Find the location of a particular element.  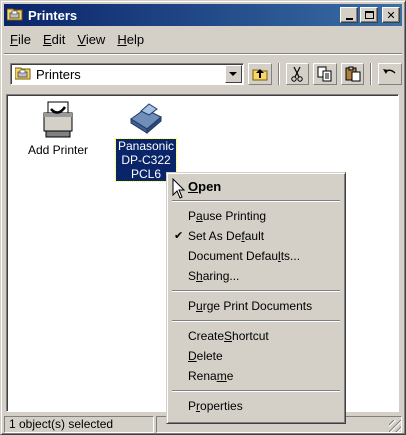

mouse-pointer-icon is located at coordinates (179, 188).